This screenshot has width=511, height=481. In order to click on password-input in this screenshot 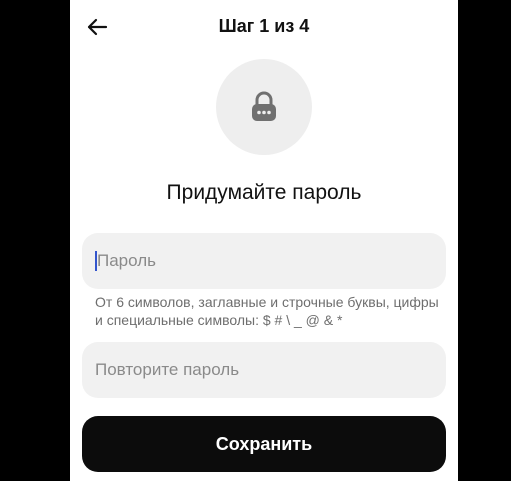, I will do `click(265, 261)`.